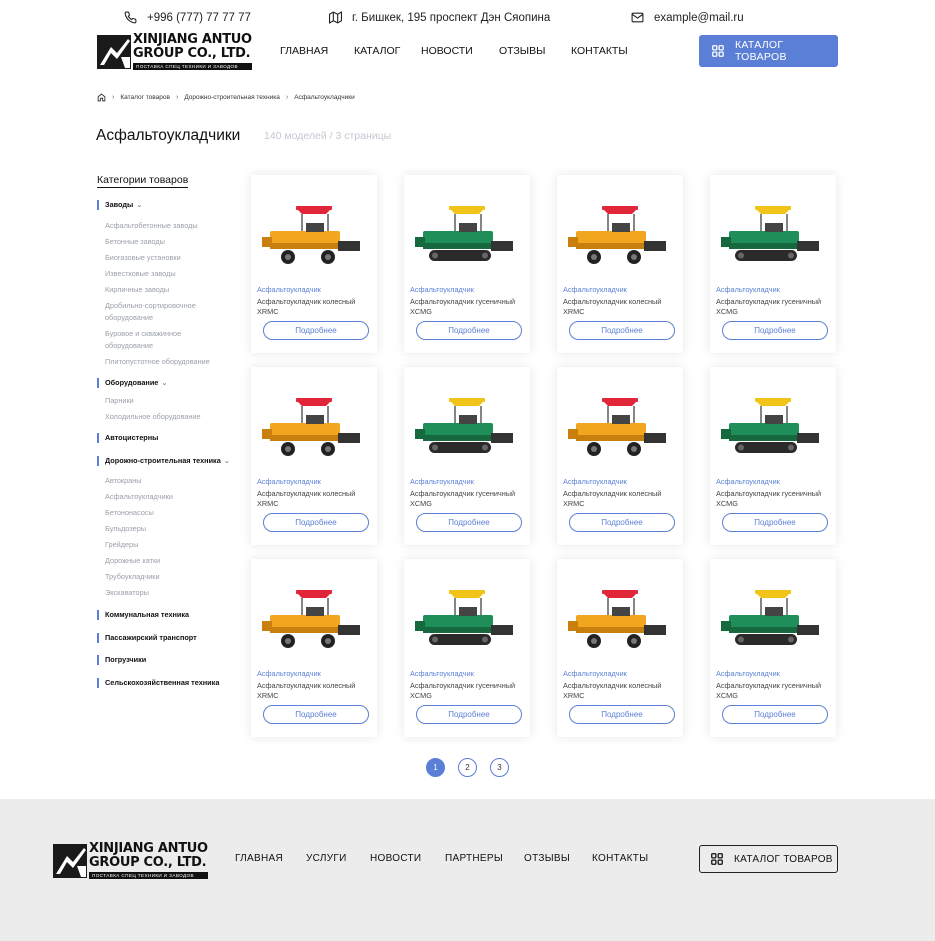 Image resolution: width=935 pixels, height=941 pixels. What do you see at coordinates (165, 258) in the screenshot?
I see `sidebar-subitem: Биогазовые установки` at bounding box center [165, 258].